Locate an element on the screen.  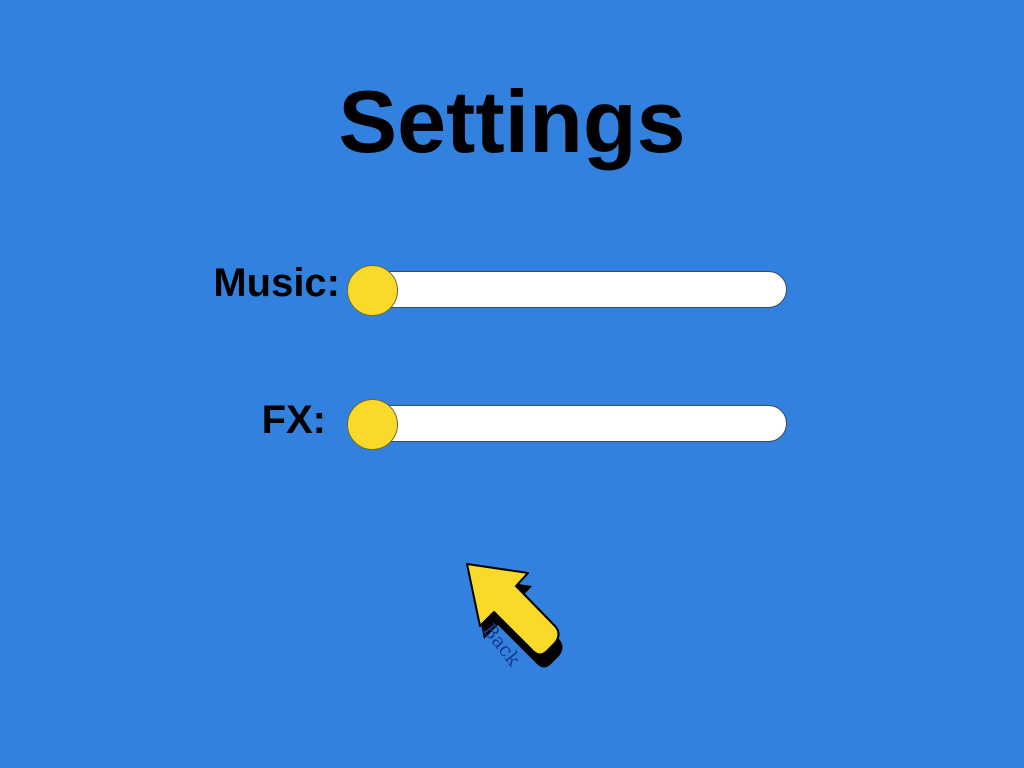
music-slider-track is located at coordinates (579, 289).